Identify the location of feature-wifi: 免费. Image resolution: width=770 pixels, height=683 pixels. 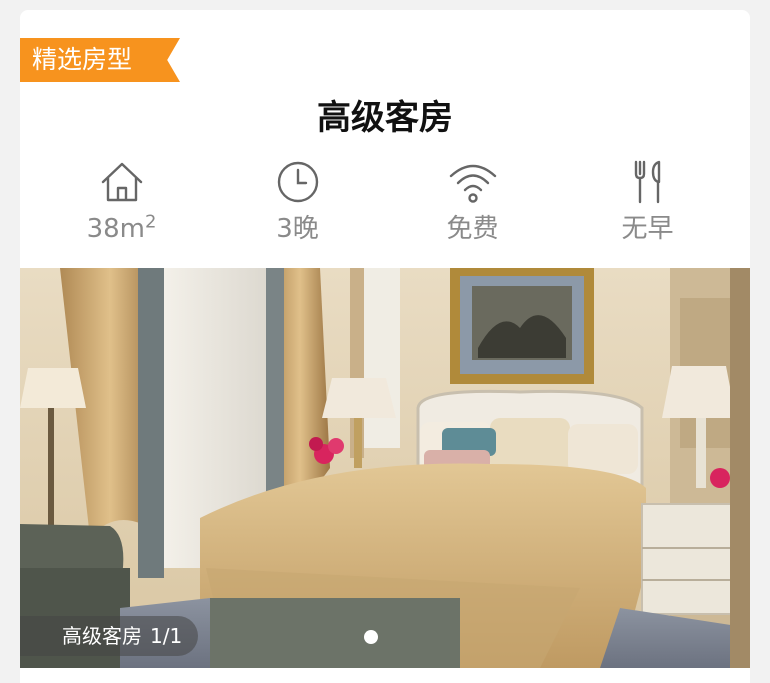
(472, 202).